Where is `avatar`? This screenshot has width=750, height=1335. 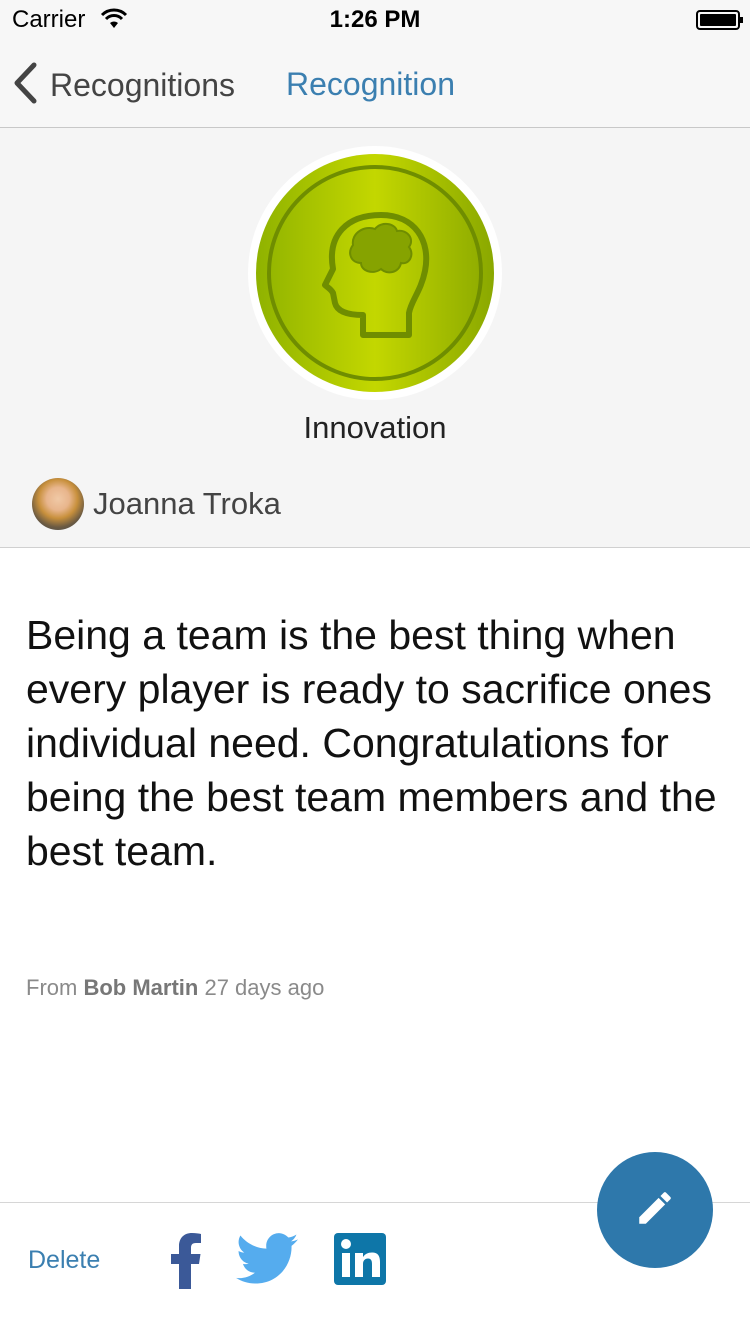 avatar is located at coordinates (58, 504).